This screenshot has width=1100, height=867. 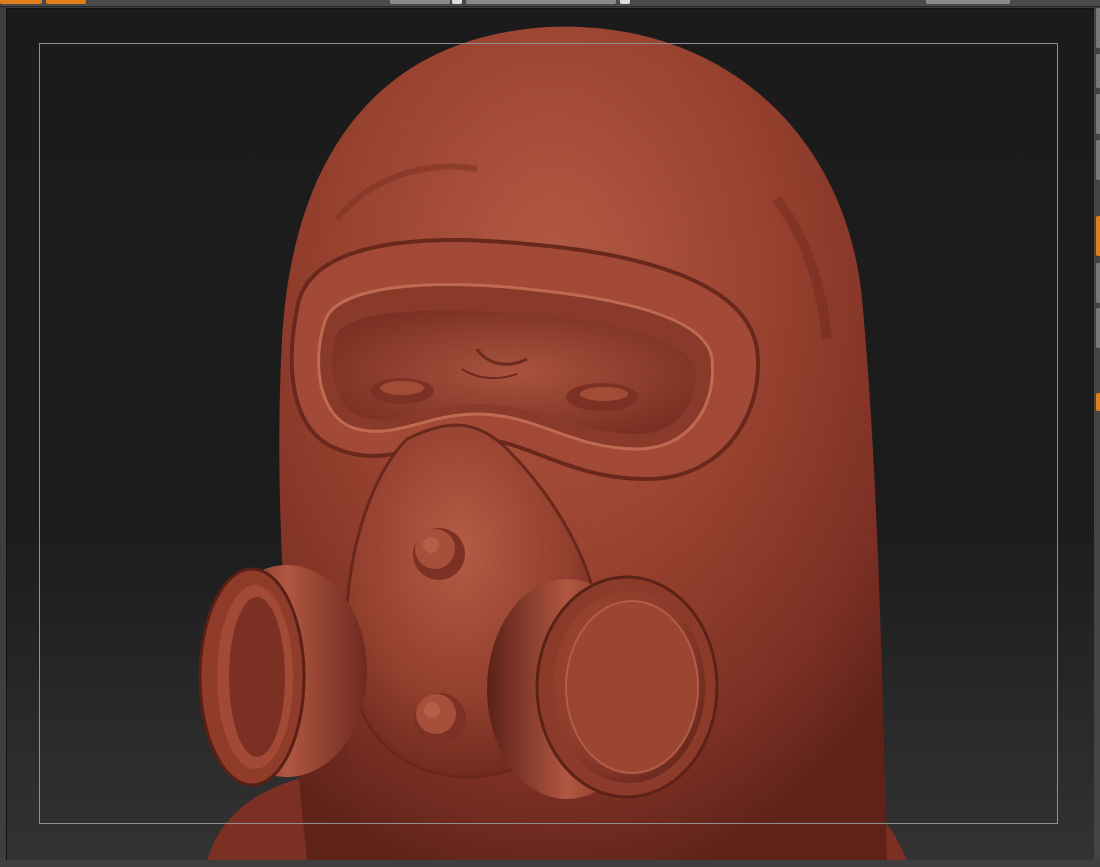 I want to click on top-toolbar, so click(x=550, y=3).